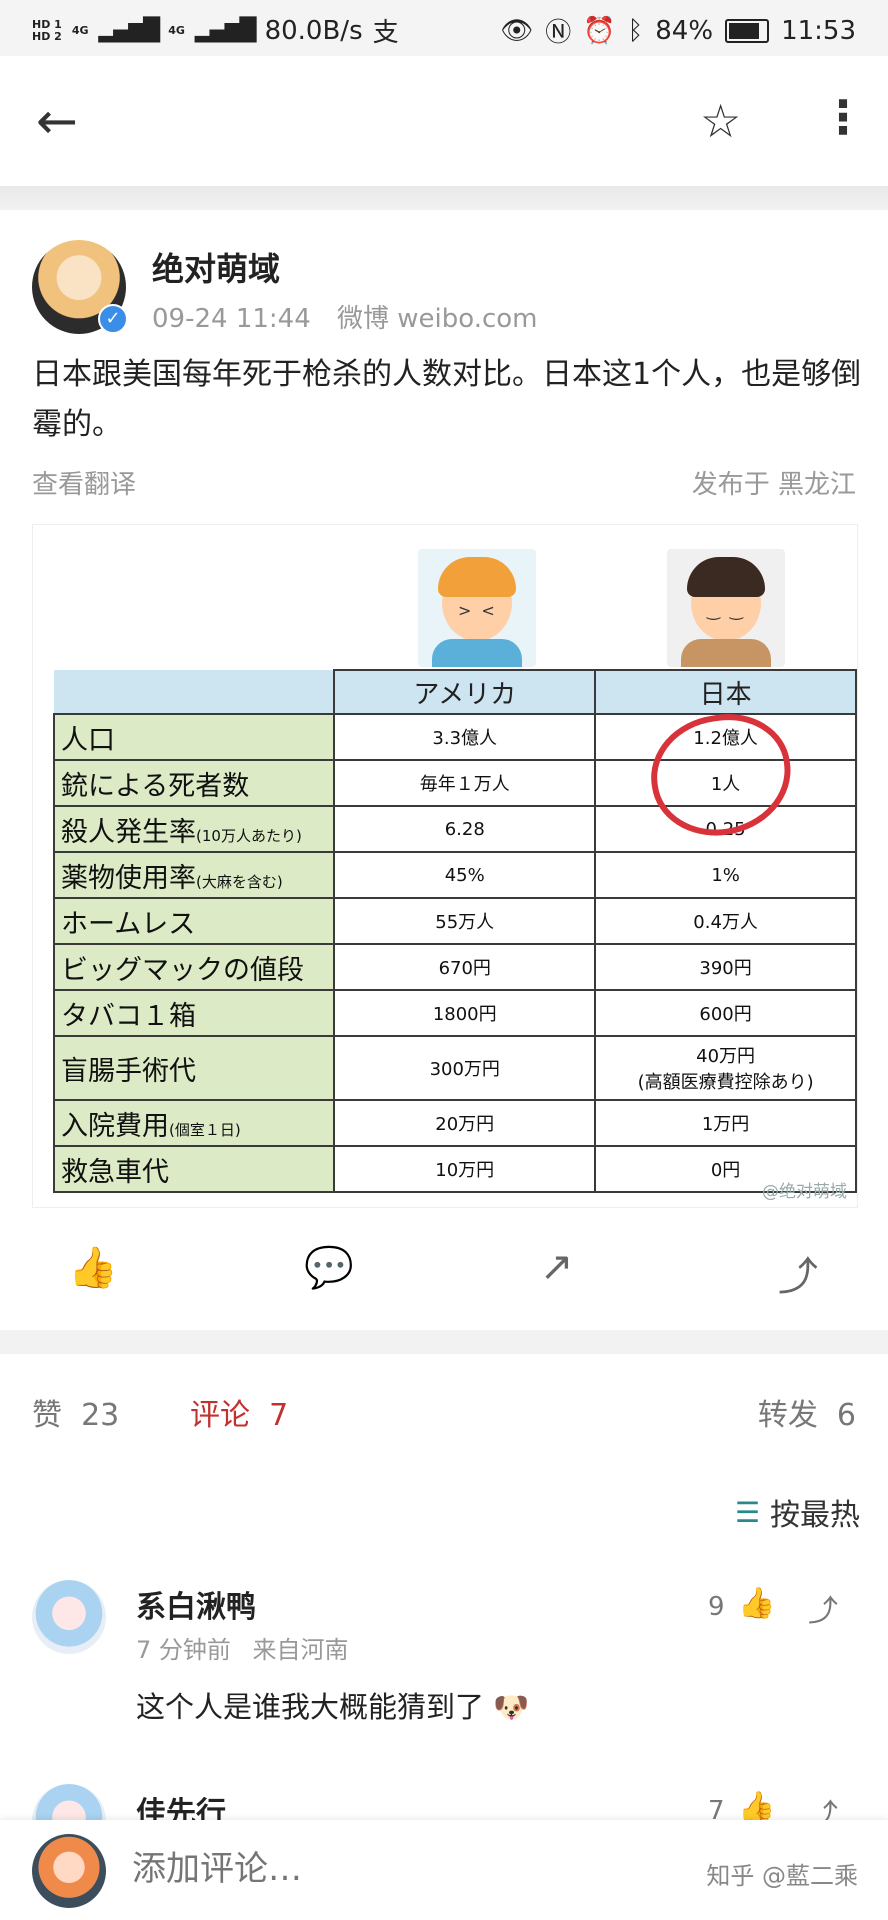  Describe the element at coordinates (242, 1647) in the screenshot. I see `comment-meta: 7 分钟前 来自河南` at that location.